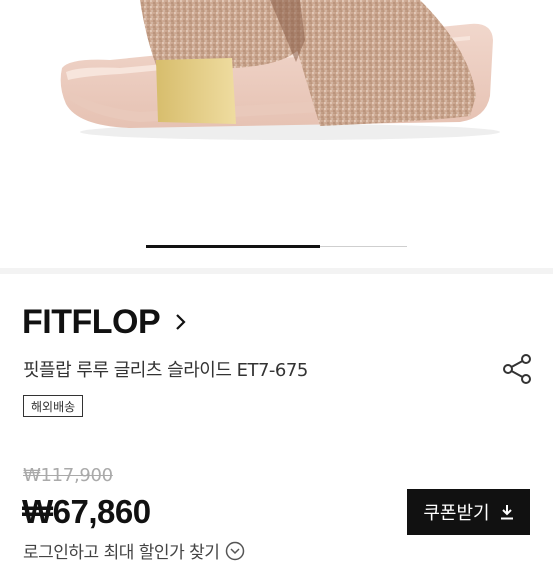 The image size is (553, 566). I want to click on share-button, so click(517, 369).